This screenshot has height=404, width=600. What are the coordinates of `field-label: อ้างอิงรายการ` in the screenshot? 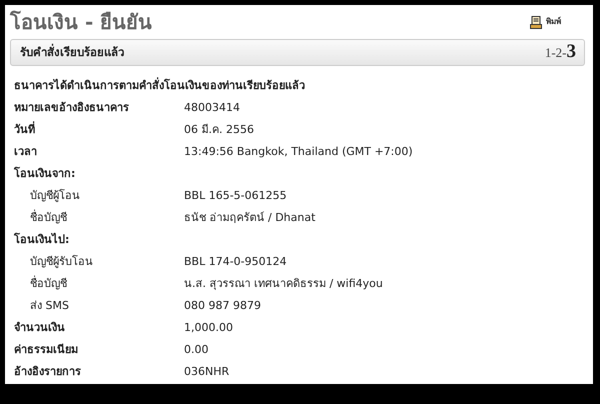 It's located at (47, 371).